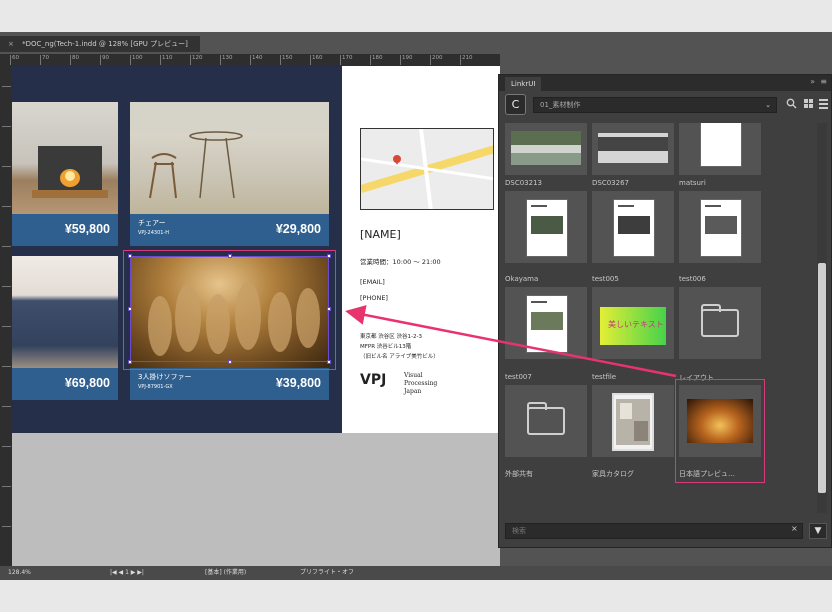 The width and height of the screenshot is (832, 612). I want to click on product-price: ¥29,800, so click(298, 229).